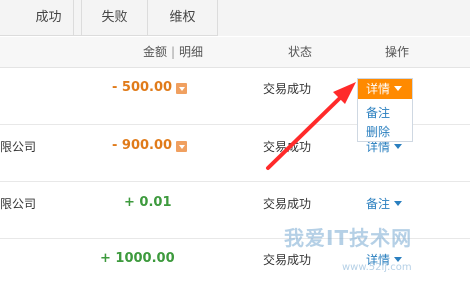 The height and width of the screenshot is (283, 470). Describe the element at coordinates (344, 18) in the screenshot. I see `tabbar-filler` at that location.